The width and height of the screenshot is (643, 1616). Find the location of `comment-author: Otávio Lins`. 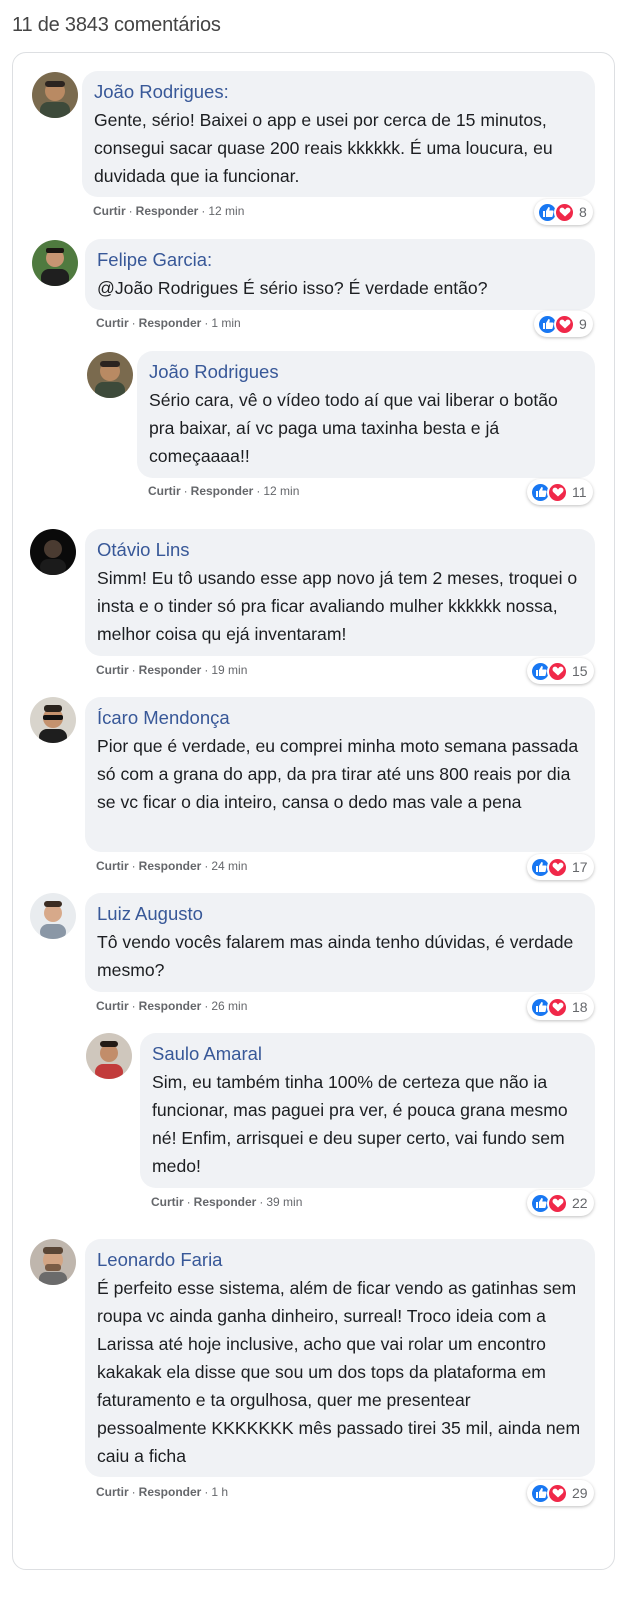

comment-author: Otávio Lins is located at coordinates (340, 550).